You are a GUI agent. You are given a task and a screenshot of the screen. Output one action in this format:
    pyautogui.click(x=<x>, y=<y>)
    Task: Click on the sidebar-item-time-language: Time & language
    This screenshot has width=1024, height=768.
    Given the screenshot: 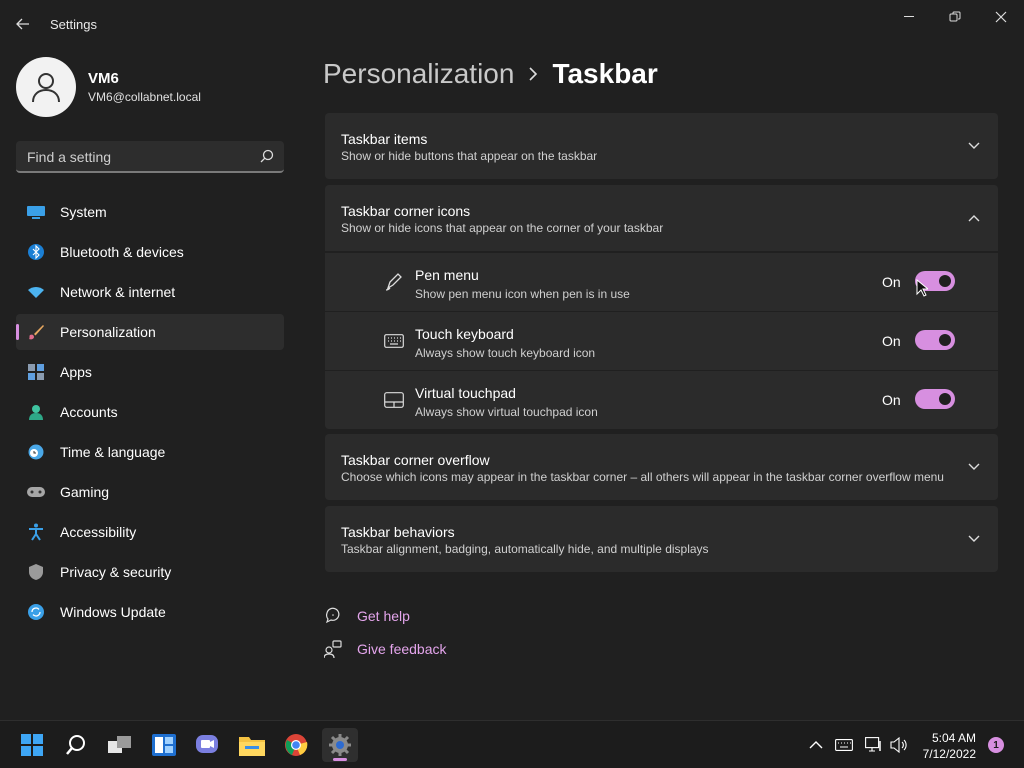 What is the action you would take?
    pyautogui.click(x=150, y=452)
    